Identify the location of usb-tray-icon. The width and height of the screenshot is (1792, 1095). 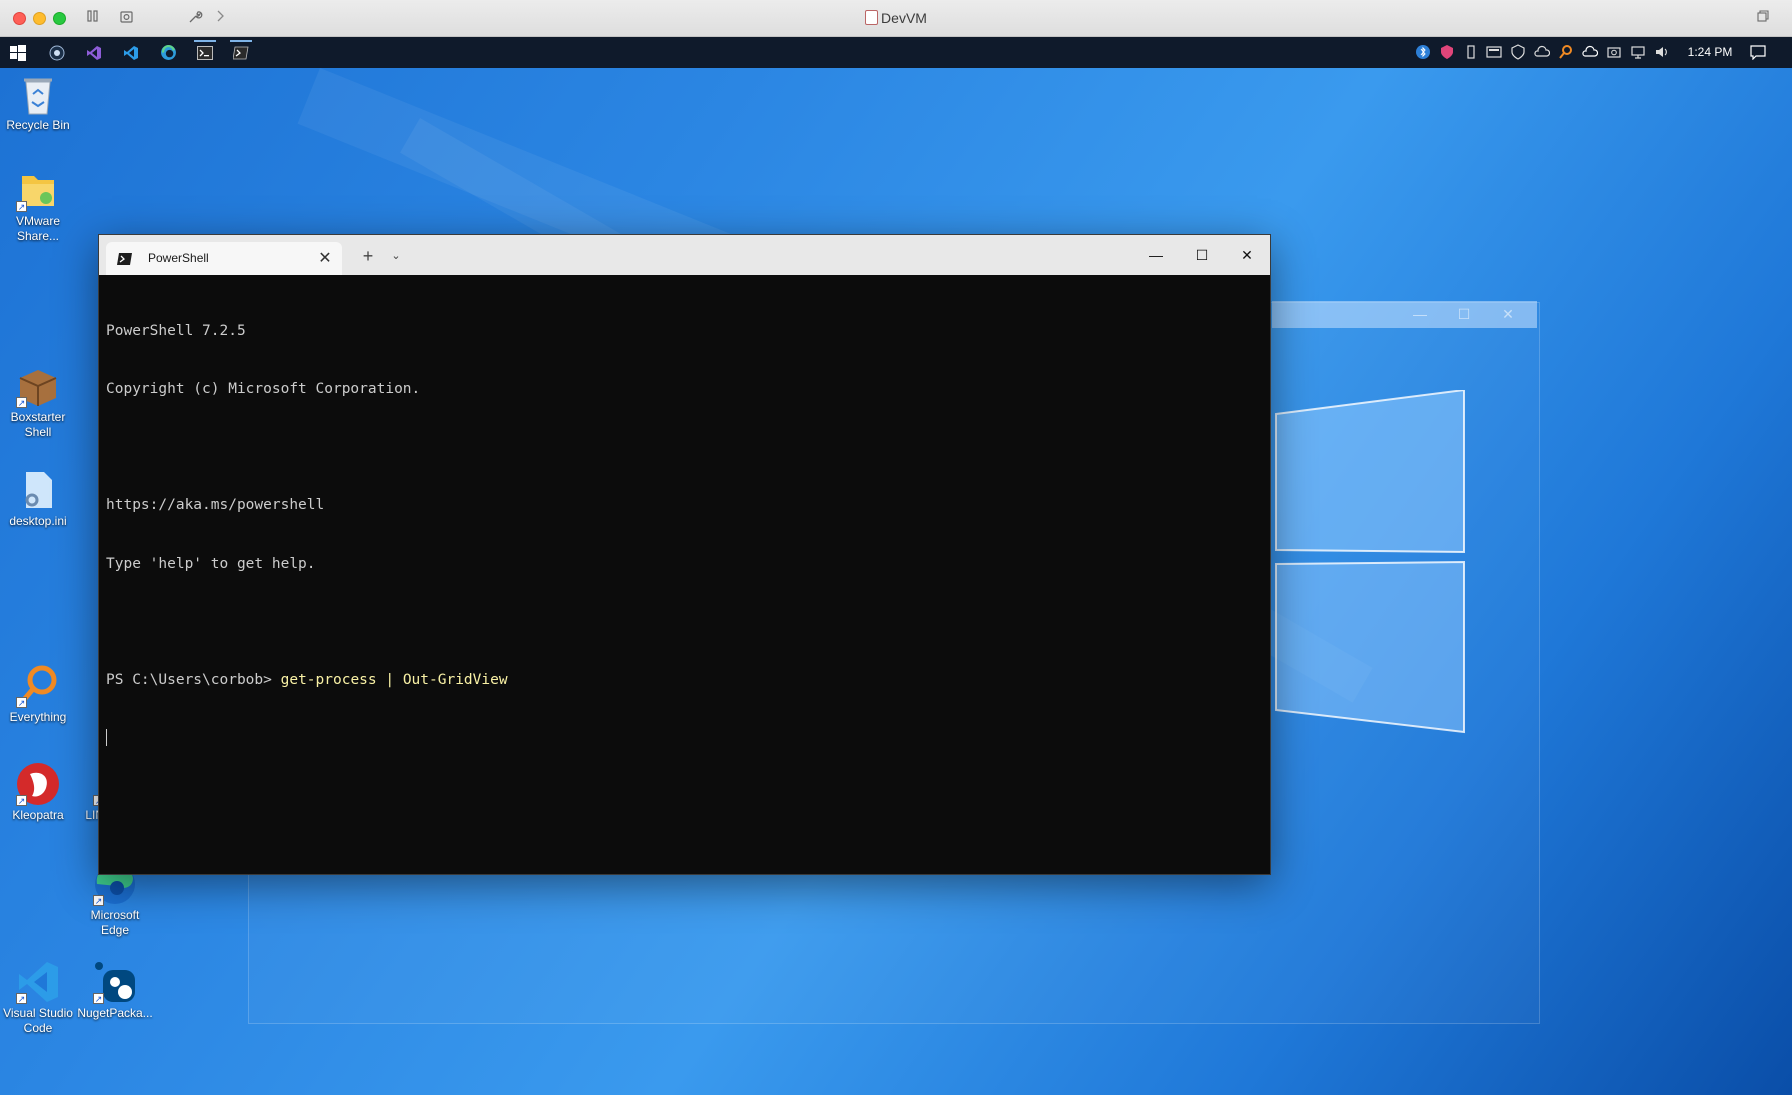
(1471, 52).